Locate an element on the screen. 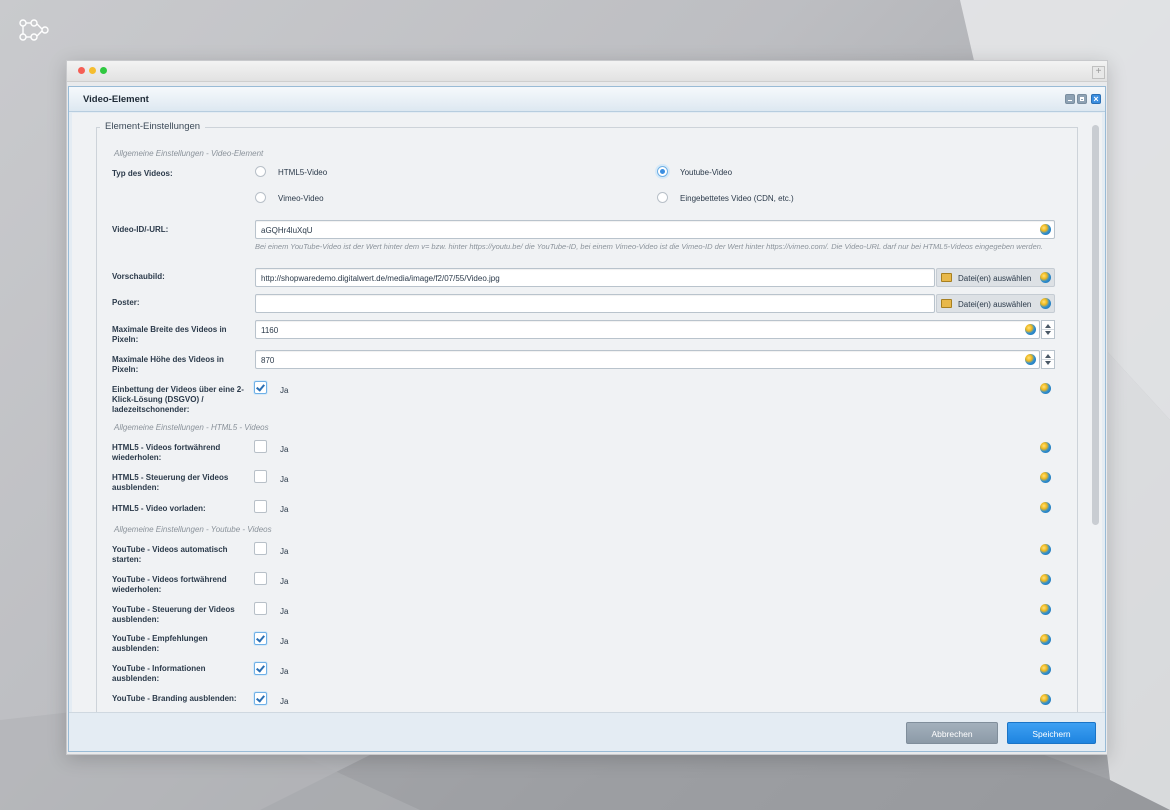 This screenshot has width=1170, height=810. scrollbar-thumb is located at coordinates (1095, 325).